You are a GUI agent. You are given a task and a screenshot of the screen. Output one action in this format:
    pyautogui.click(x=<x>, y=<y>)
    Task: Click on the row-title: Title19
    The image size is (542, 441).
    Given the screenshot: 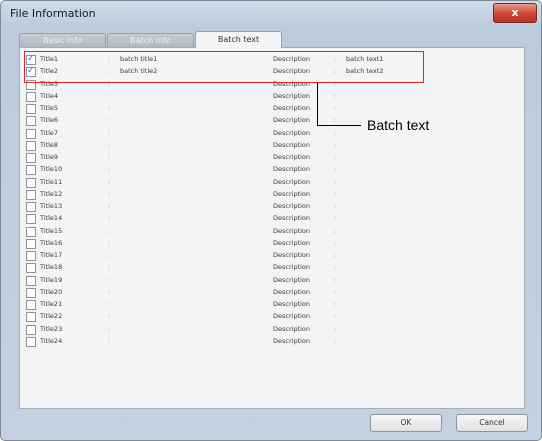 What is the action you would take?
    pyautogui.click(x=51, y=279)
    